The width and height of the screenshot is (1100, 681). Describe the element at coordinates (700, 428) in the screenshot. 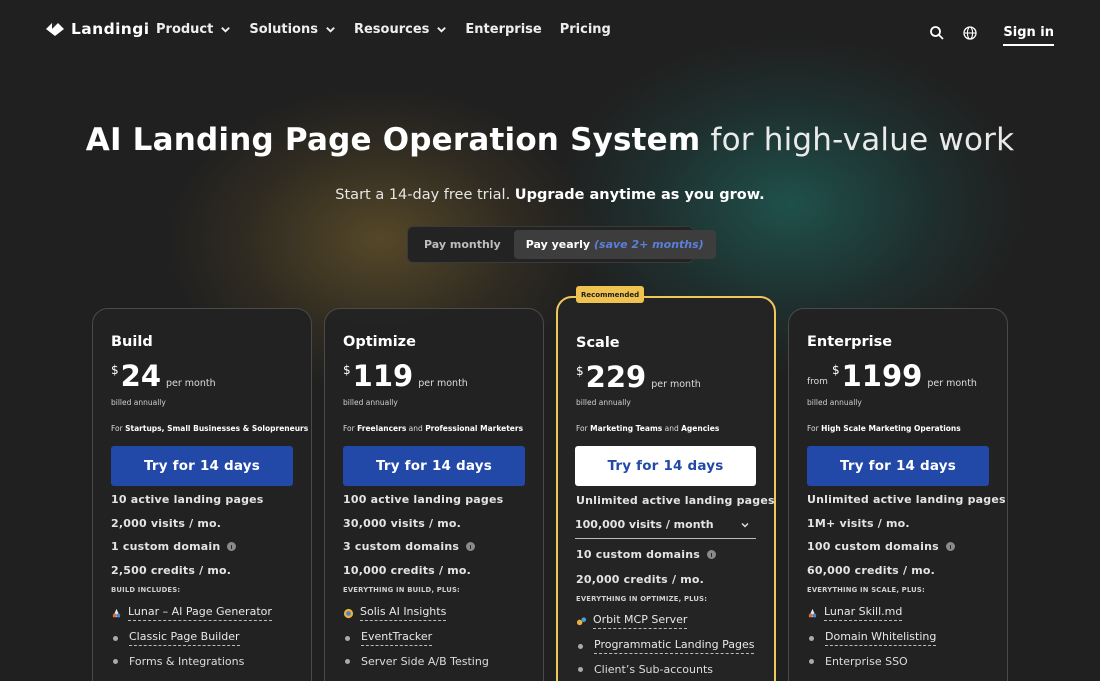

I see `audience-secondary: Agencies` at that location.